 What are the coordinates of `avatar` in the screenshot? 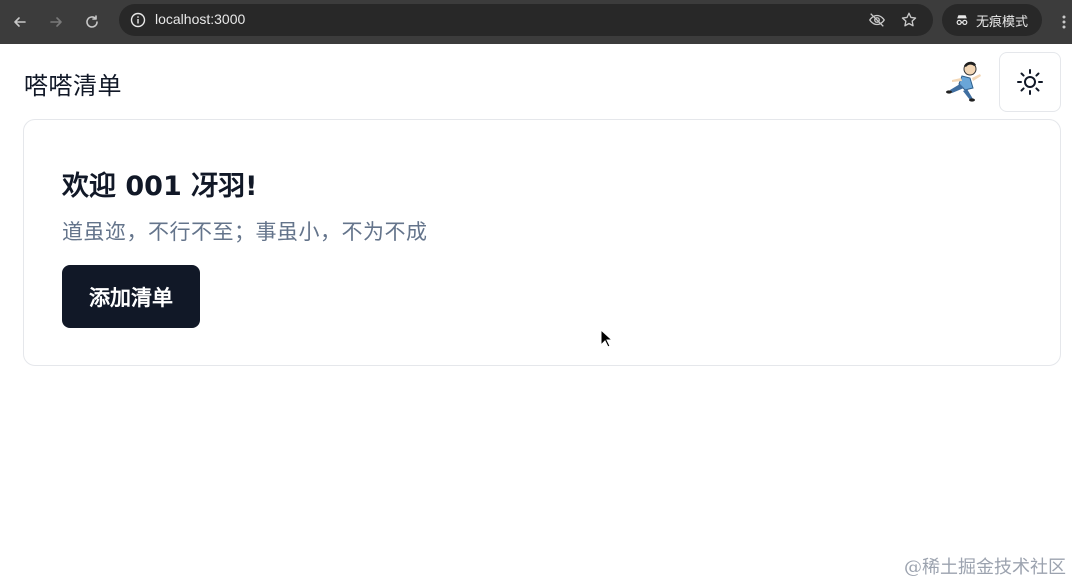 It's located at (964, 82).